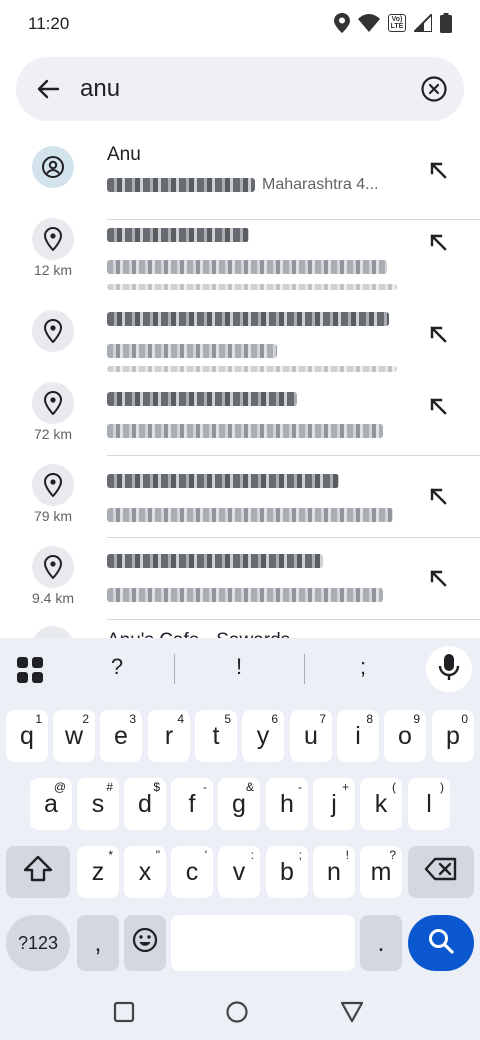 This screenshot has height=1040, width=480. I want to click on key-j: j +, so click(334, 804).